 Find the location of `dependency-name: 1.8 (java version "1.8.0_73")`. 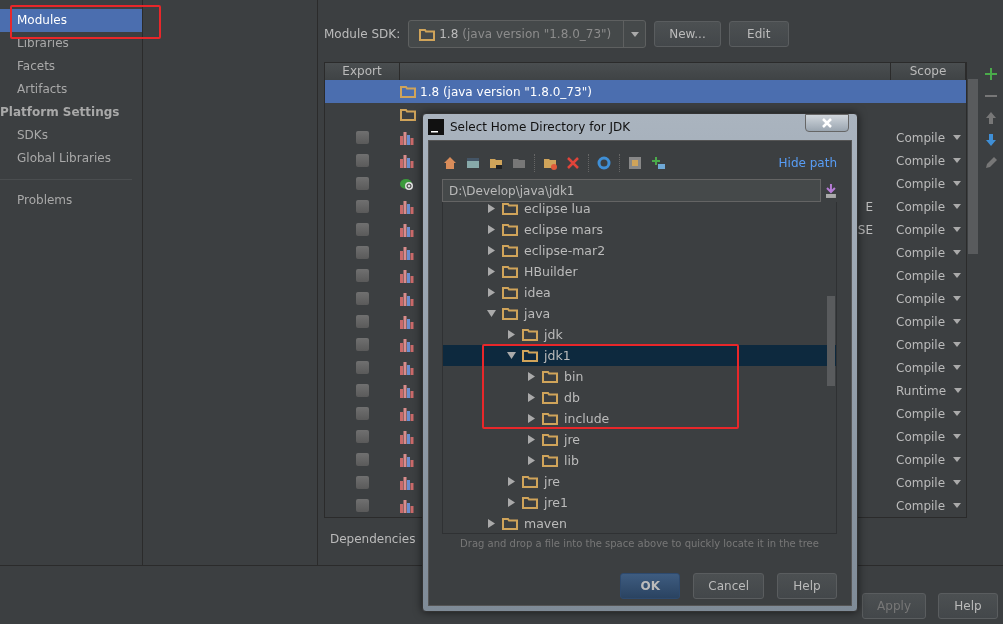

dependency-name: 1.8 (java version "1.8.0_73") is located at coordinates (506, 91).